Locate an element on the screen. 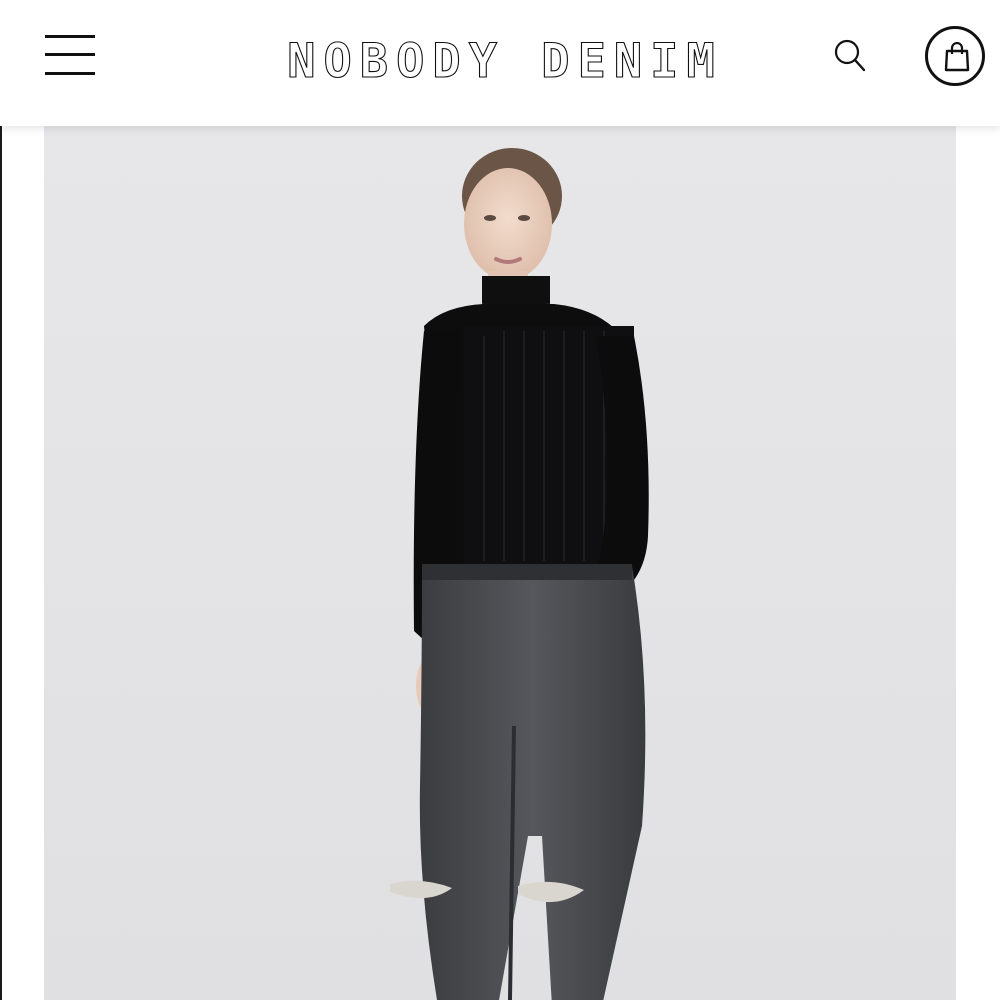 This screenshot has height=1000, width=1000. menu-button is located at coordinates (70, 55).